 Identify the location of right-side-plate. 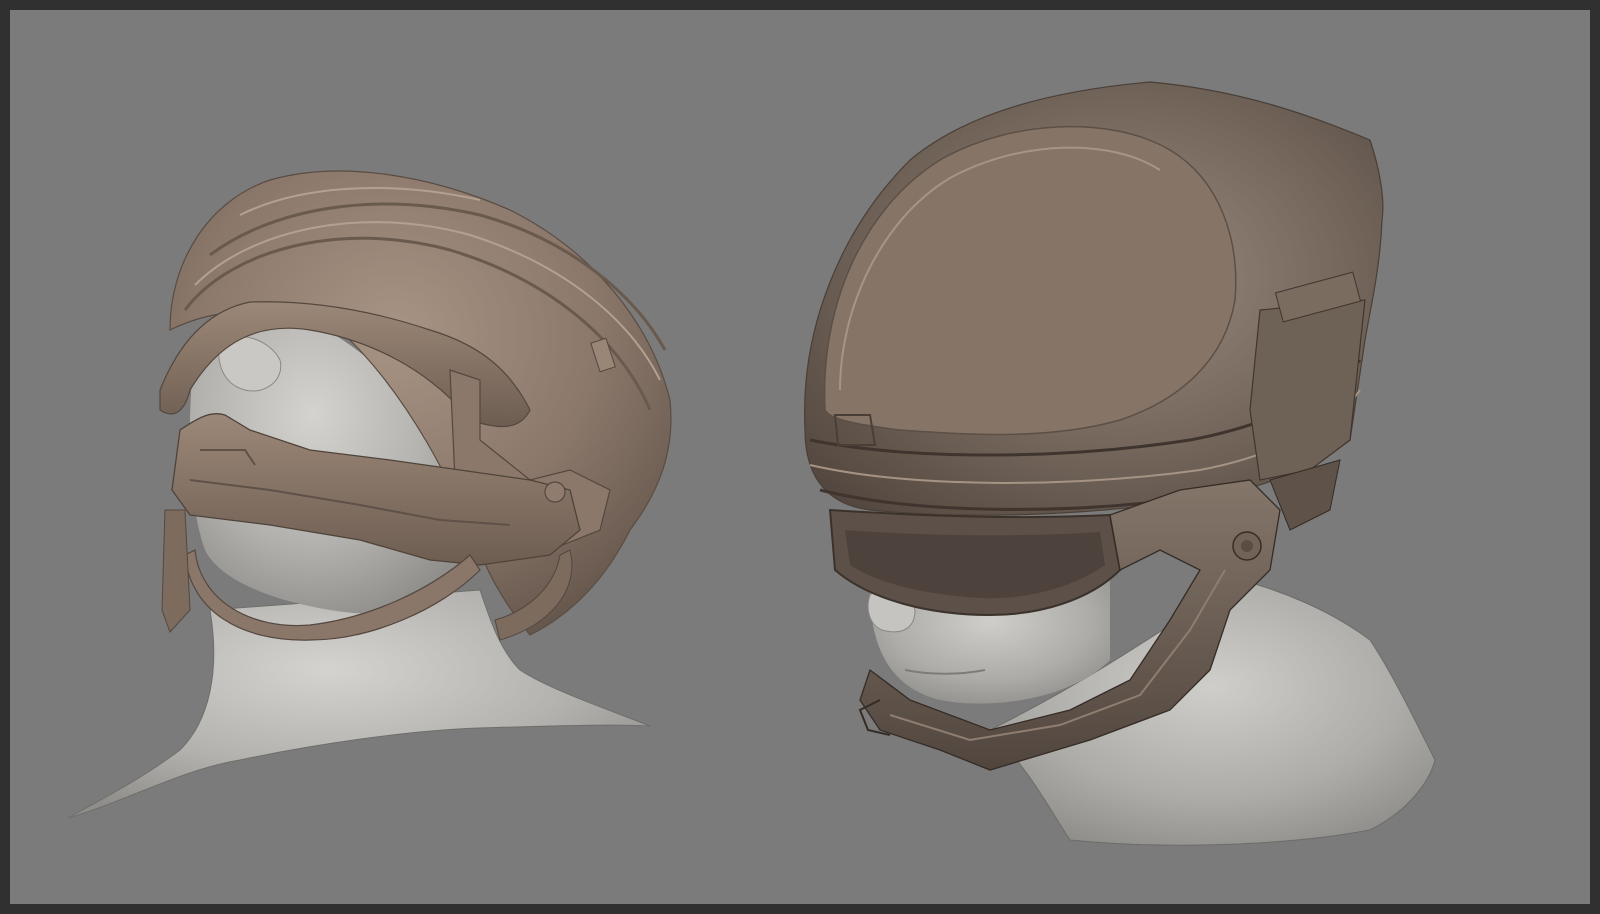
(1307, 390).